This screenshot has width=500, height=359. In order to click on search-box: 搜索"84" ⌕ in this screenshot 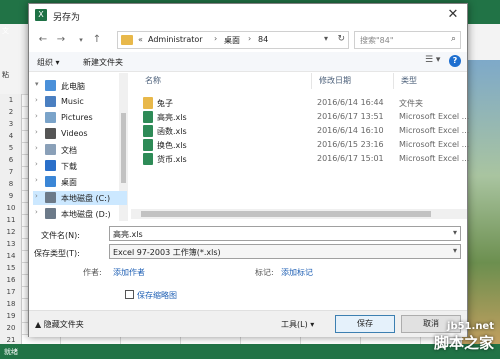, I will do `click(407, 40)`.